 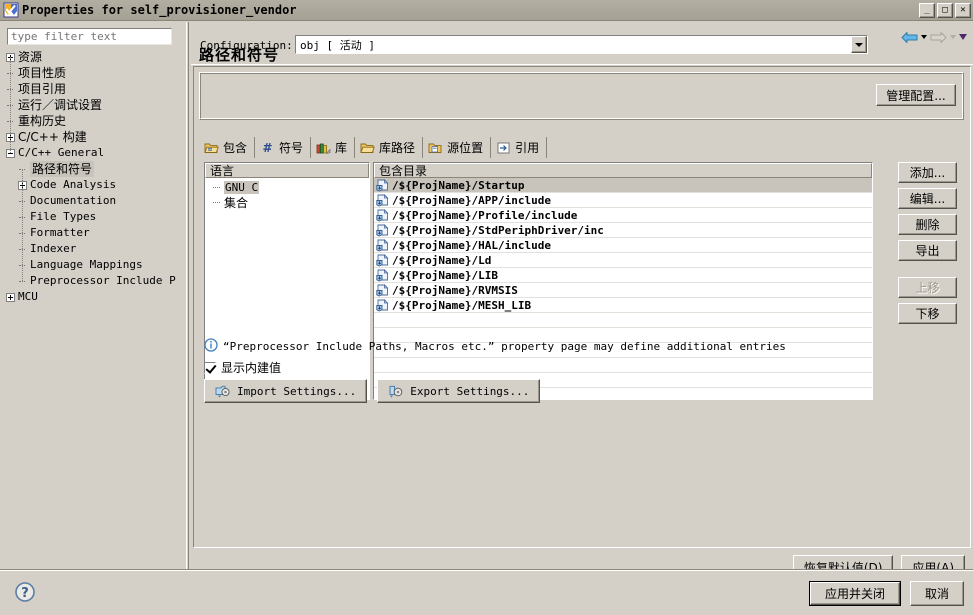 I want to click on directories-column-header: 包含目录, so click(x=623, y=170).